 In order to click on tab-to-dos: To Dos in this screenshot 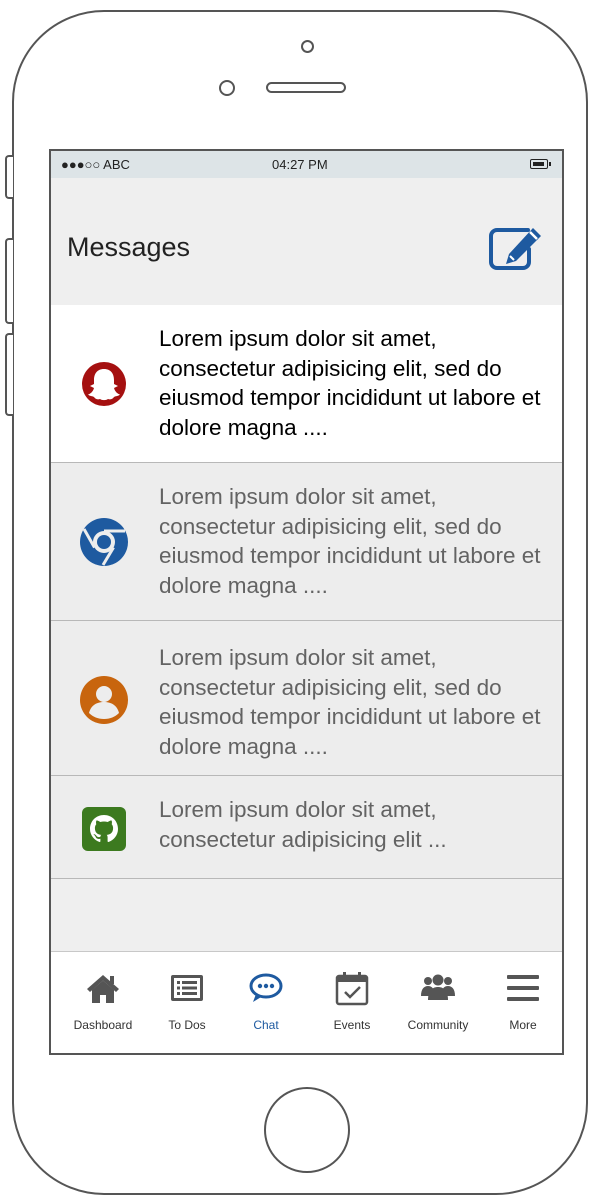, I will do `click(187, 1002)`.